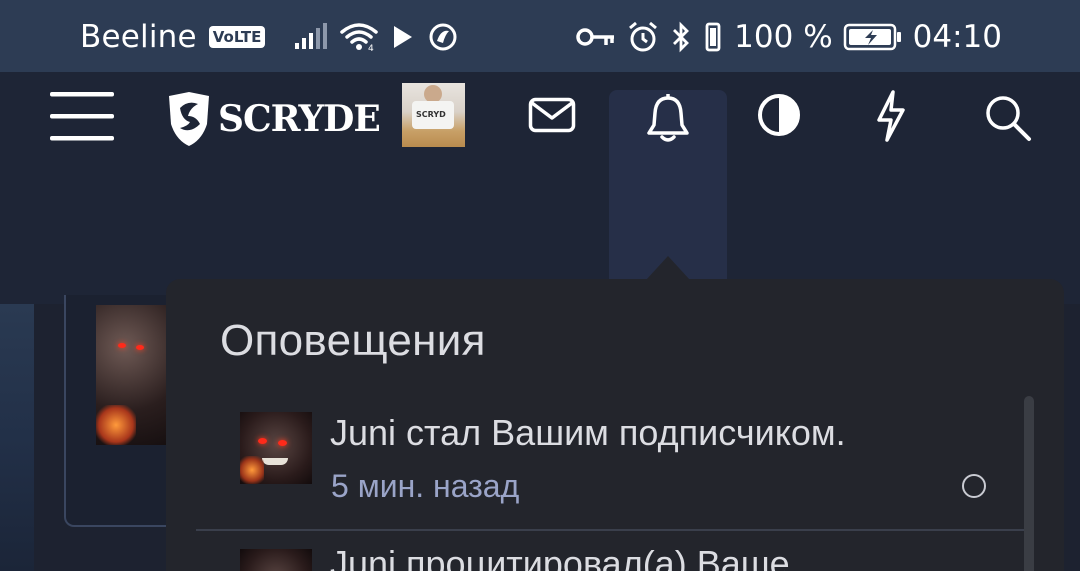  I want to click on avatar-shirt-text: SCRYD, so click(431, 114).